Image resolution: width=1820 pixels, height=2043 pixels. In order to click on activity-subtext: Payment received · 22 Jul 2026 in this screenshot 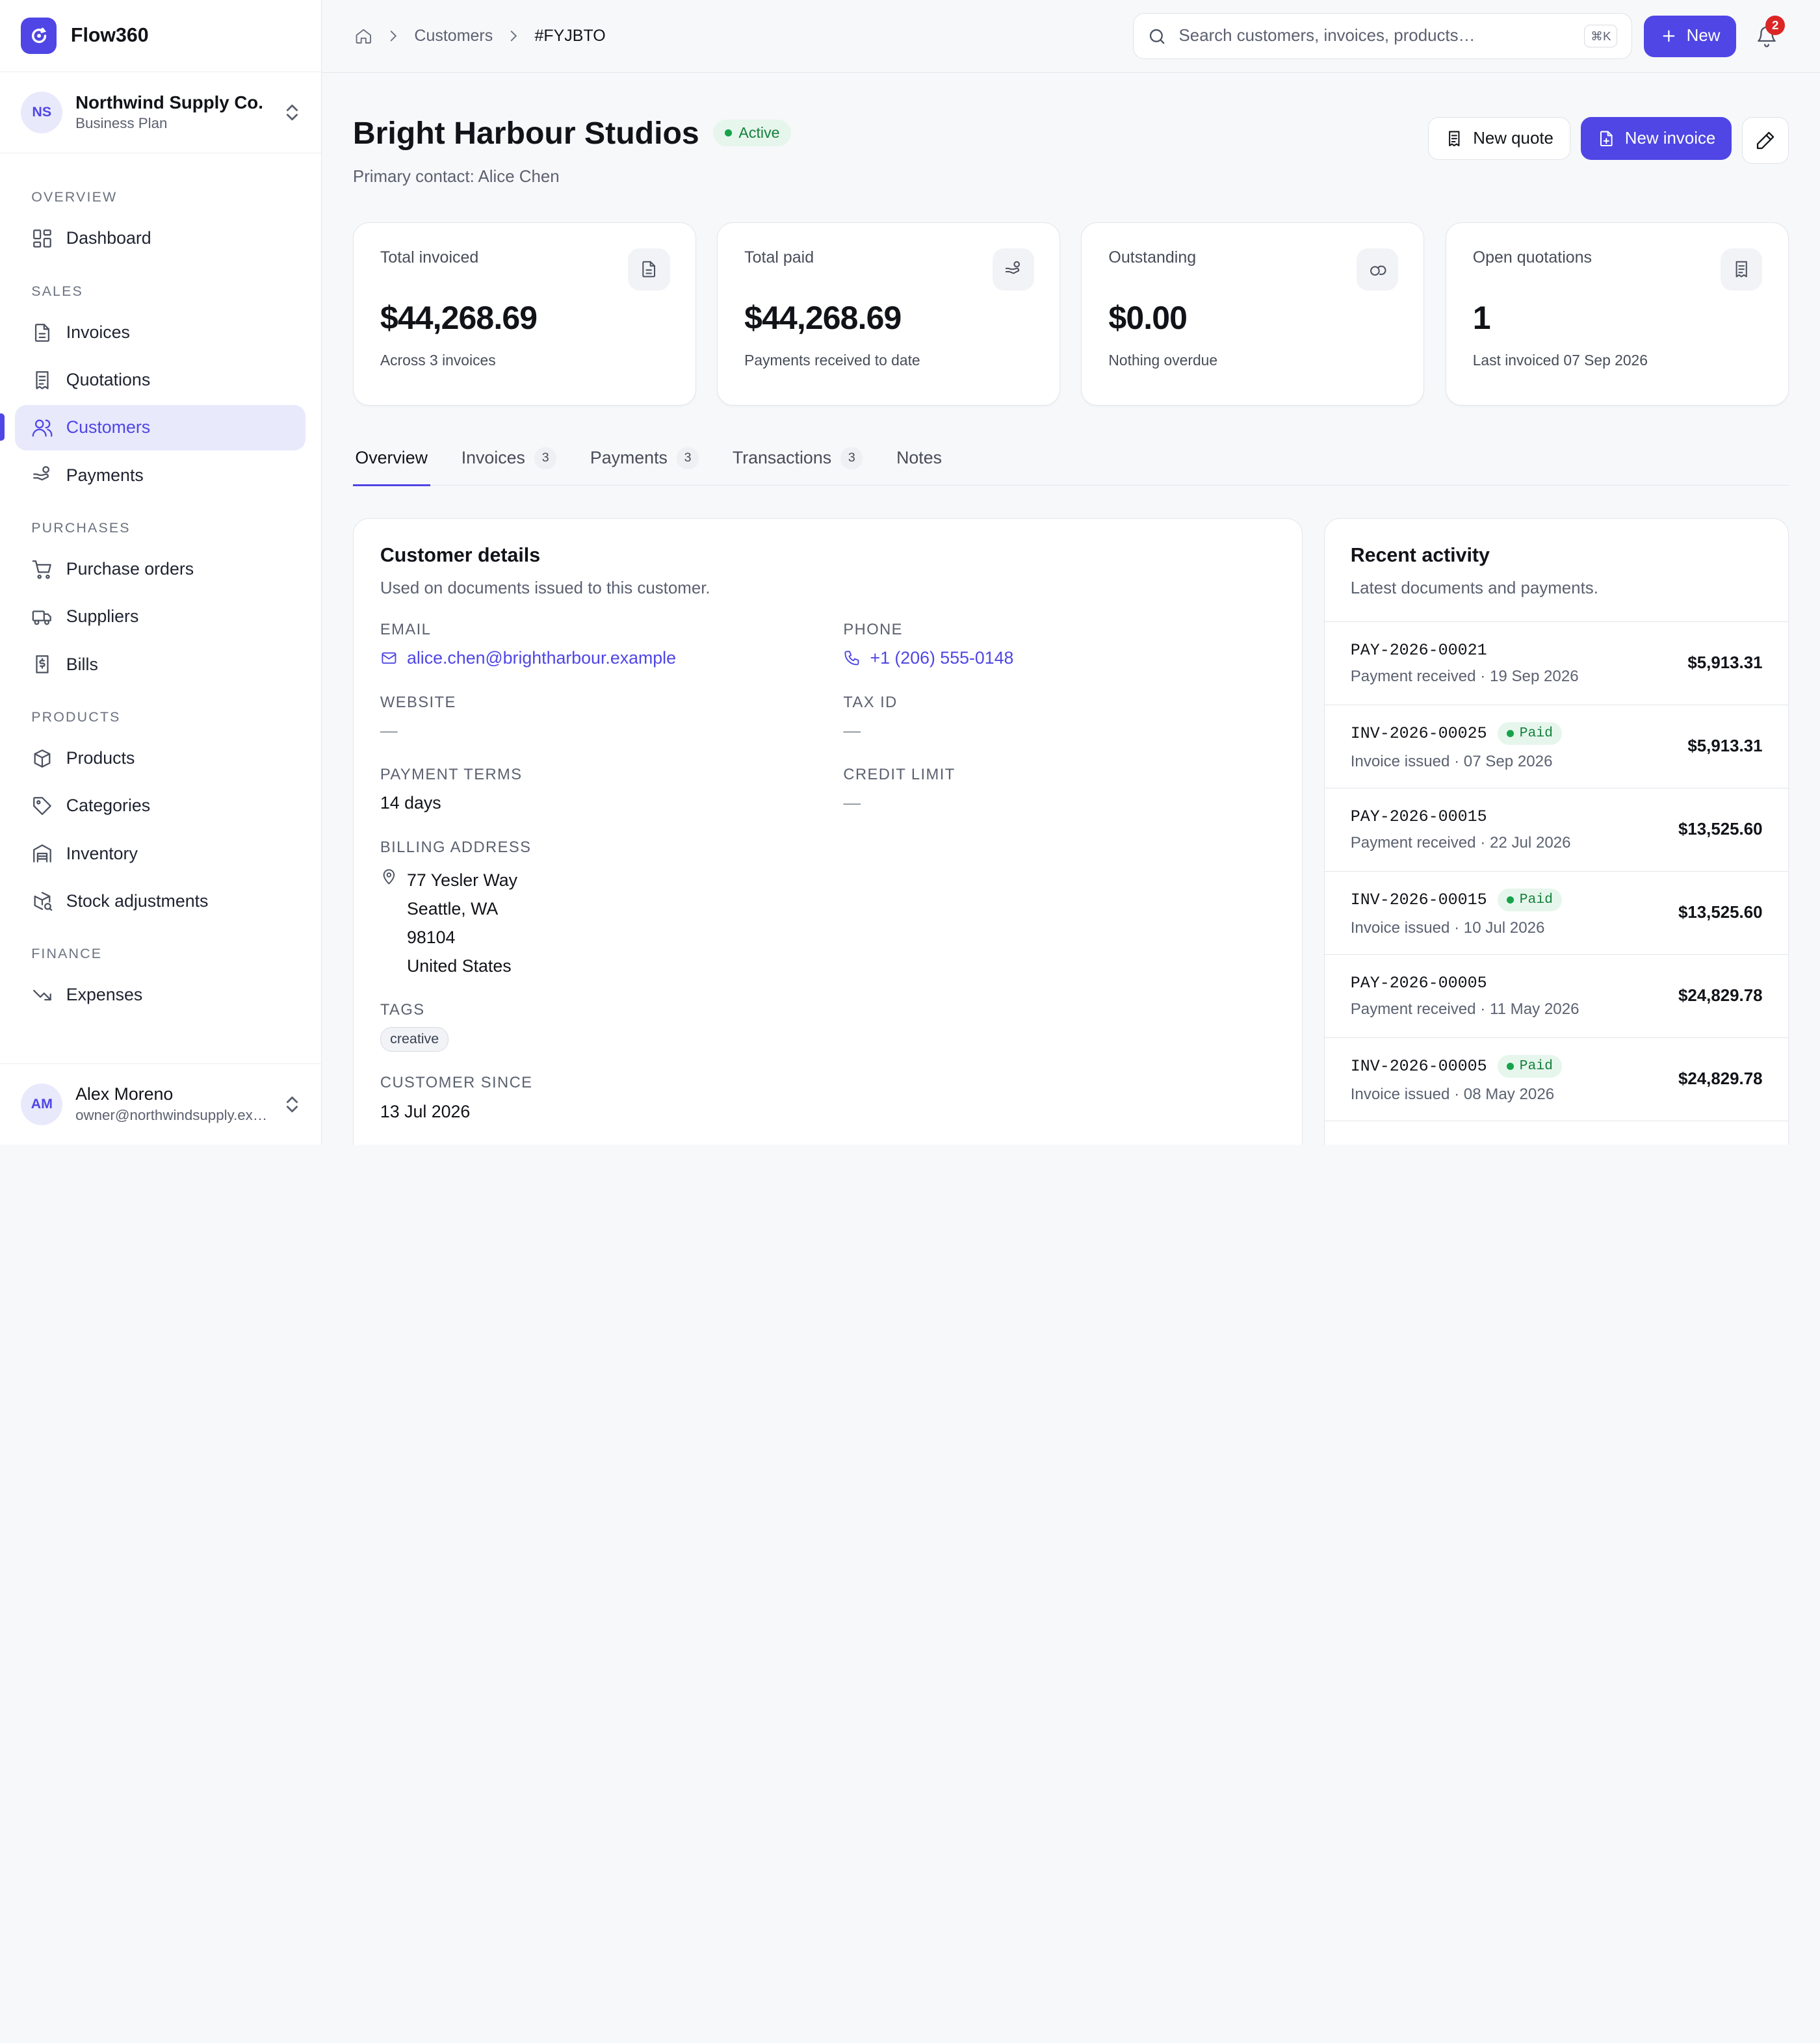, I will do `click(1461, 843)`.